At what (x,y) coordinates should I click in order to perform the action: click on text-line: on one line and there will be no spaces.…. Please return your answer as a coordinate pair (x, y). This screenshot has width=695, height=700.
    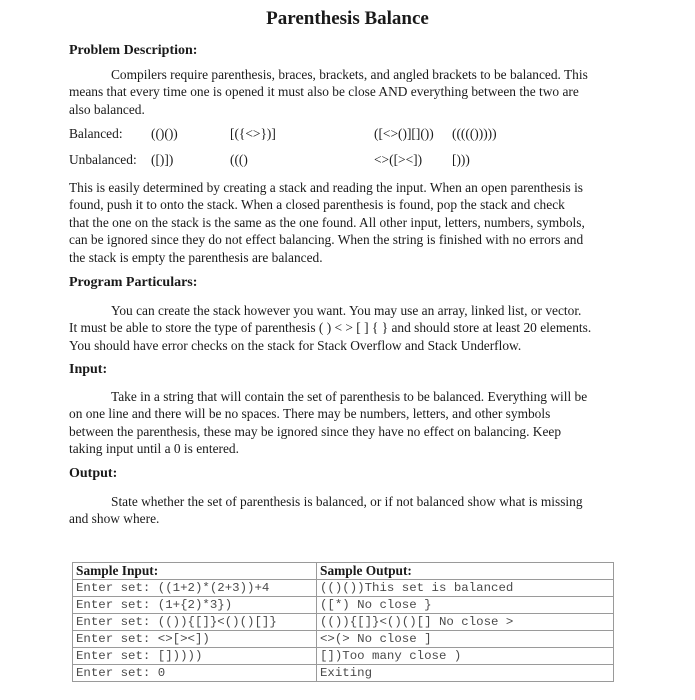
    Looking at the image, I should click on (310, 414).